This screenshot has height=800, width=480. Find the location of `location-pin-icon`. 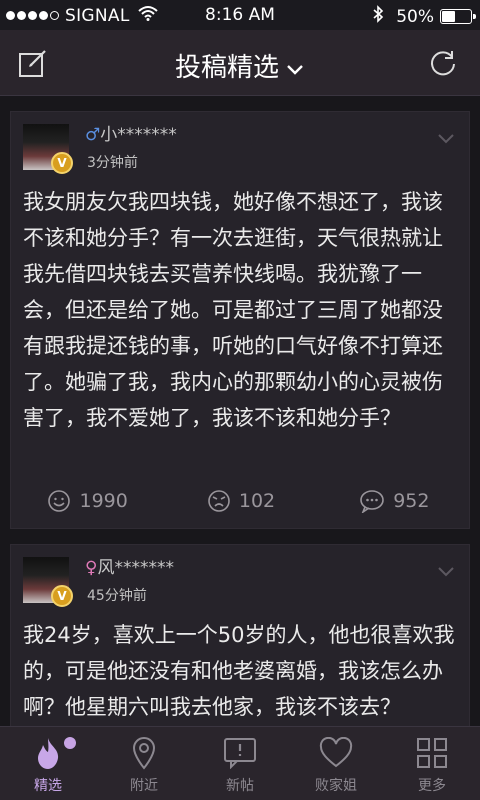

location-pin-icon is located at coordinates (144, 753).